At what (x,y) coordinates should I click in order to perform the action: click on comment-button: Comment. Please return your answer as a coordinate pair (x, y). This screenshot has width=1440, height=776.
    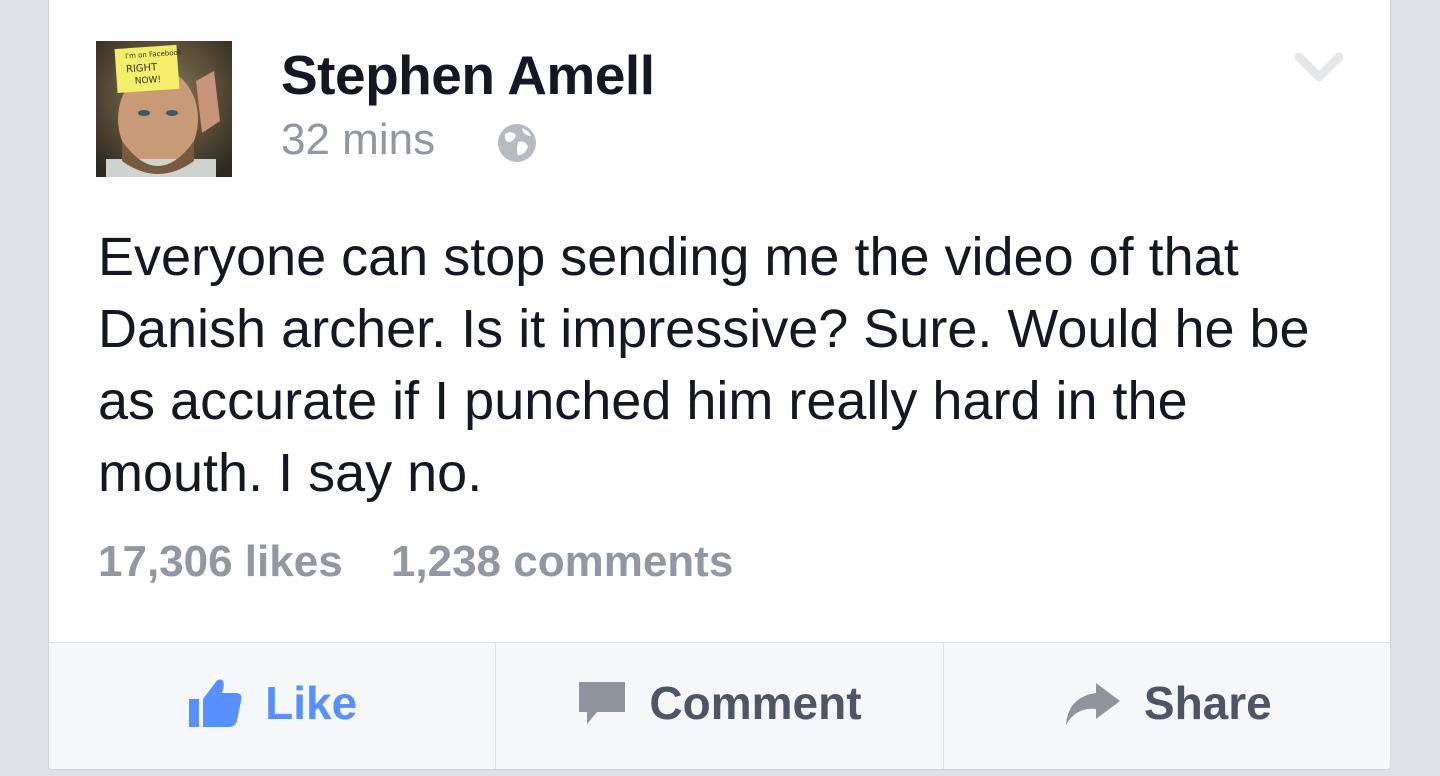
    Looking at the image, I should click on (720, 706).